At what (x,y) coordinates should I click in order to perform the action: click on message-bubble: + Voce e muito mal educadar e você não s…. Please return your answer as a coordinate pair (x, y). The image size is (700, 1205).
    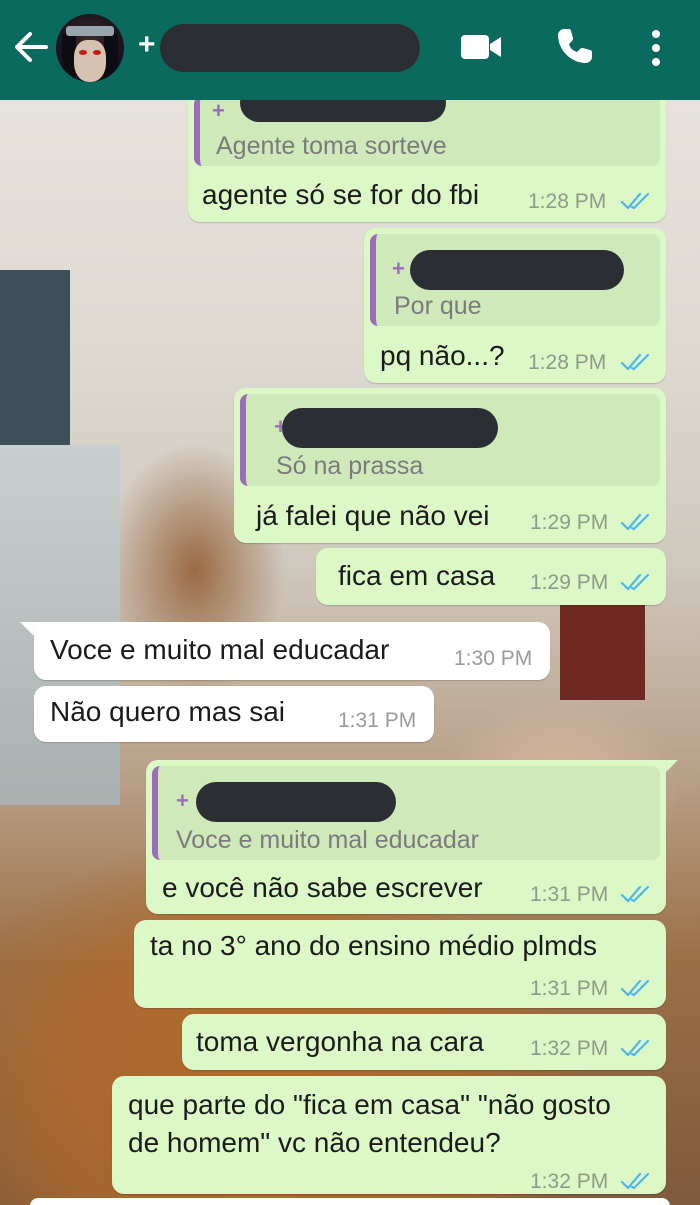
    Looking at the image, I should click on (406, 837).